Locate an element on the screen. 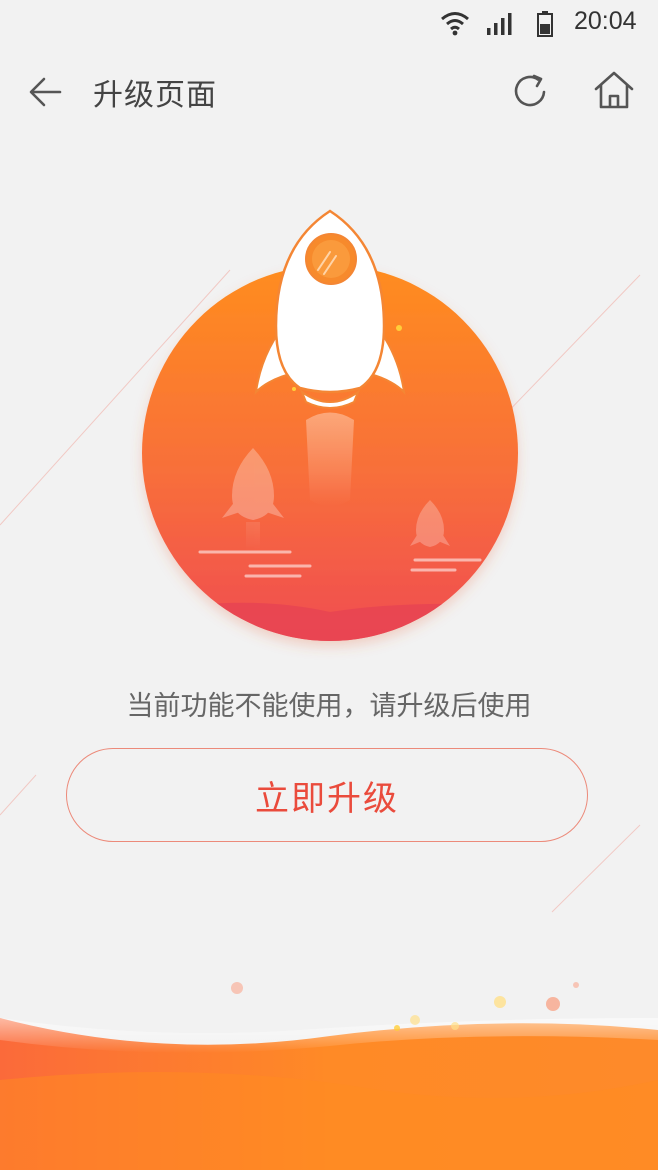 The height and width of the screenshot is (1170, 658). status-time: 20:04 is located at coordinates (605, 21).